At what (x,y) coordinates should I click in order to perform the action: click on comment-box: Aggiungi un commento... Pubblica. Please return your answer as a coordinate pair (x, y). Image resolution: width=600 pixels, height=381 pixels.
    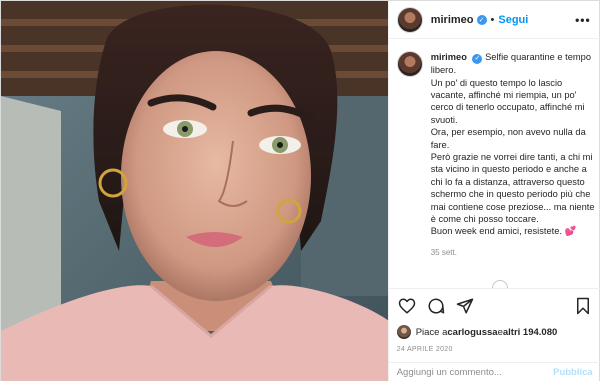
    Looking at the image, I should click on (494, 371).